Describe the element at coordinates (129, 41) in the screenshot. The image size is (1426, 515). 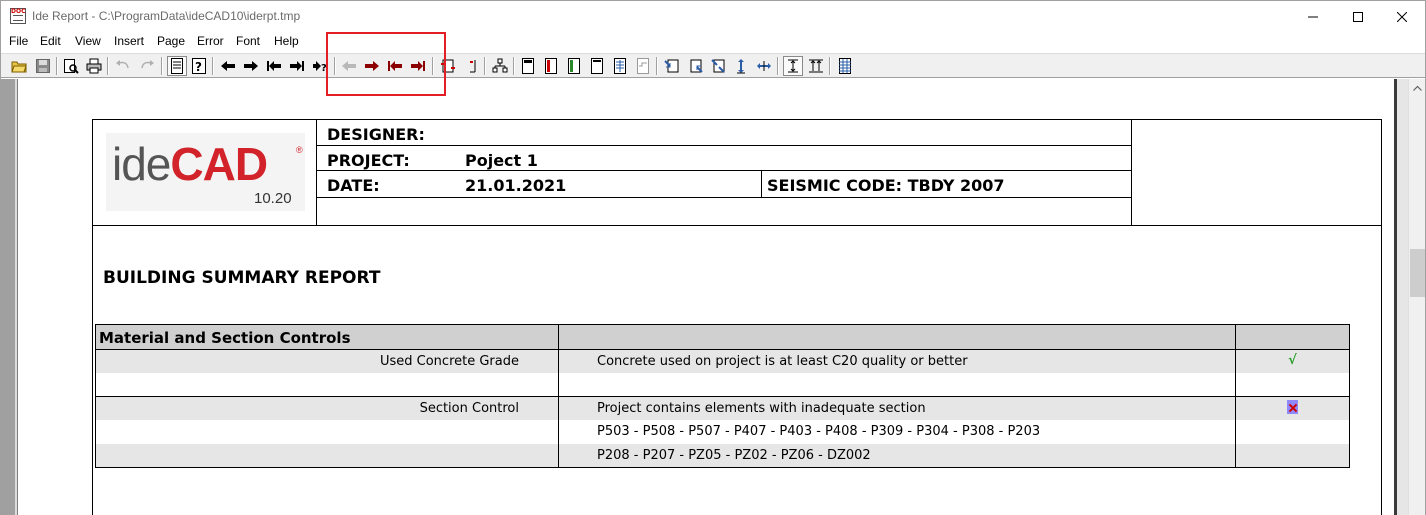
I see `menu-insert: Insert` at that location.